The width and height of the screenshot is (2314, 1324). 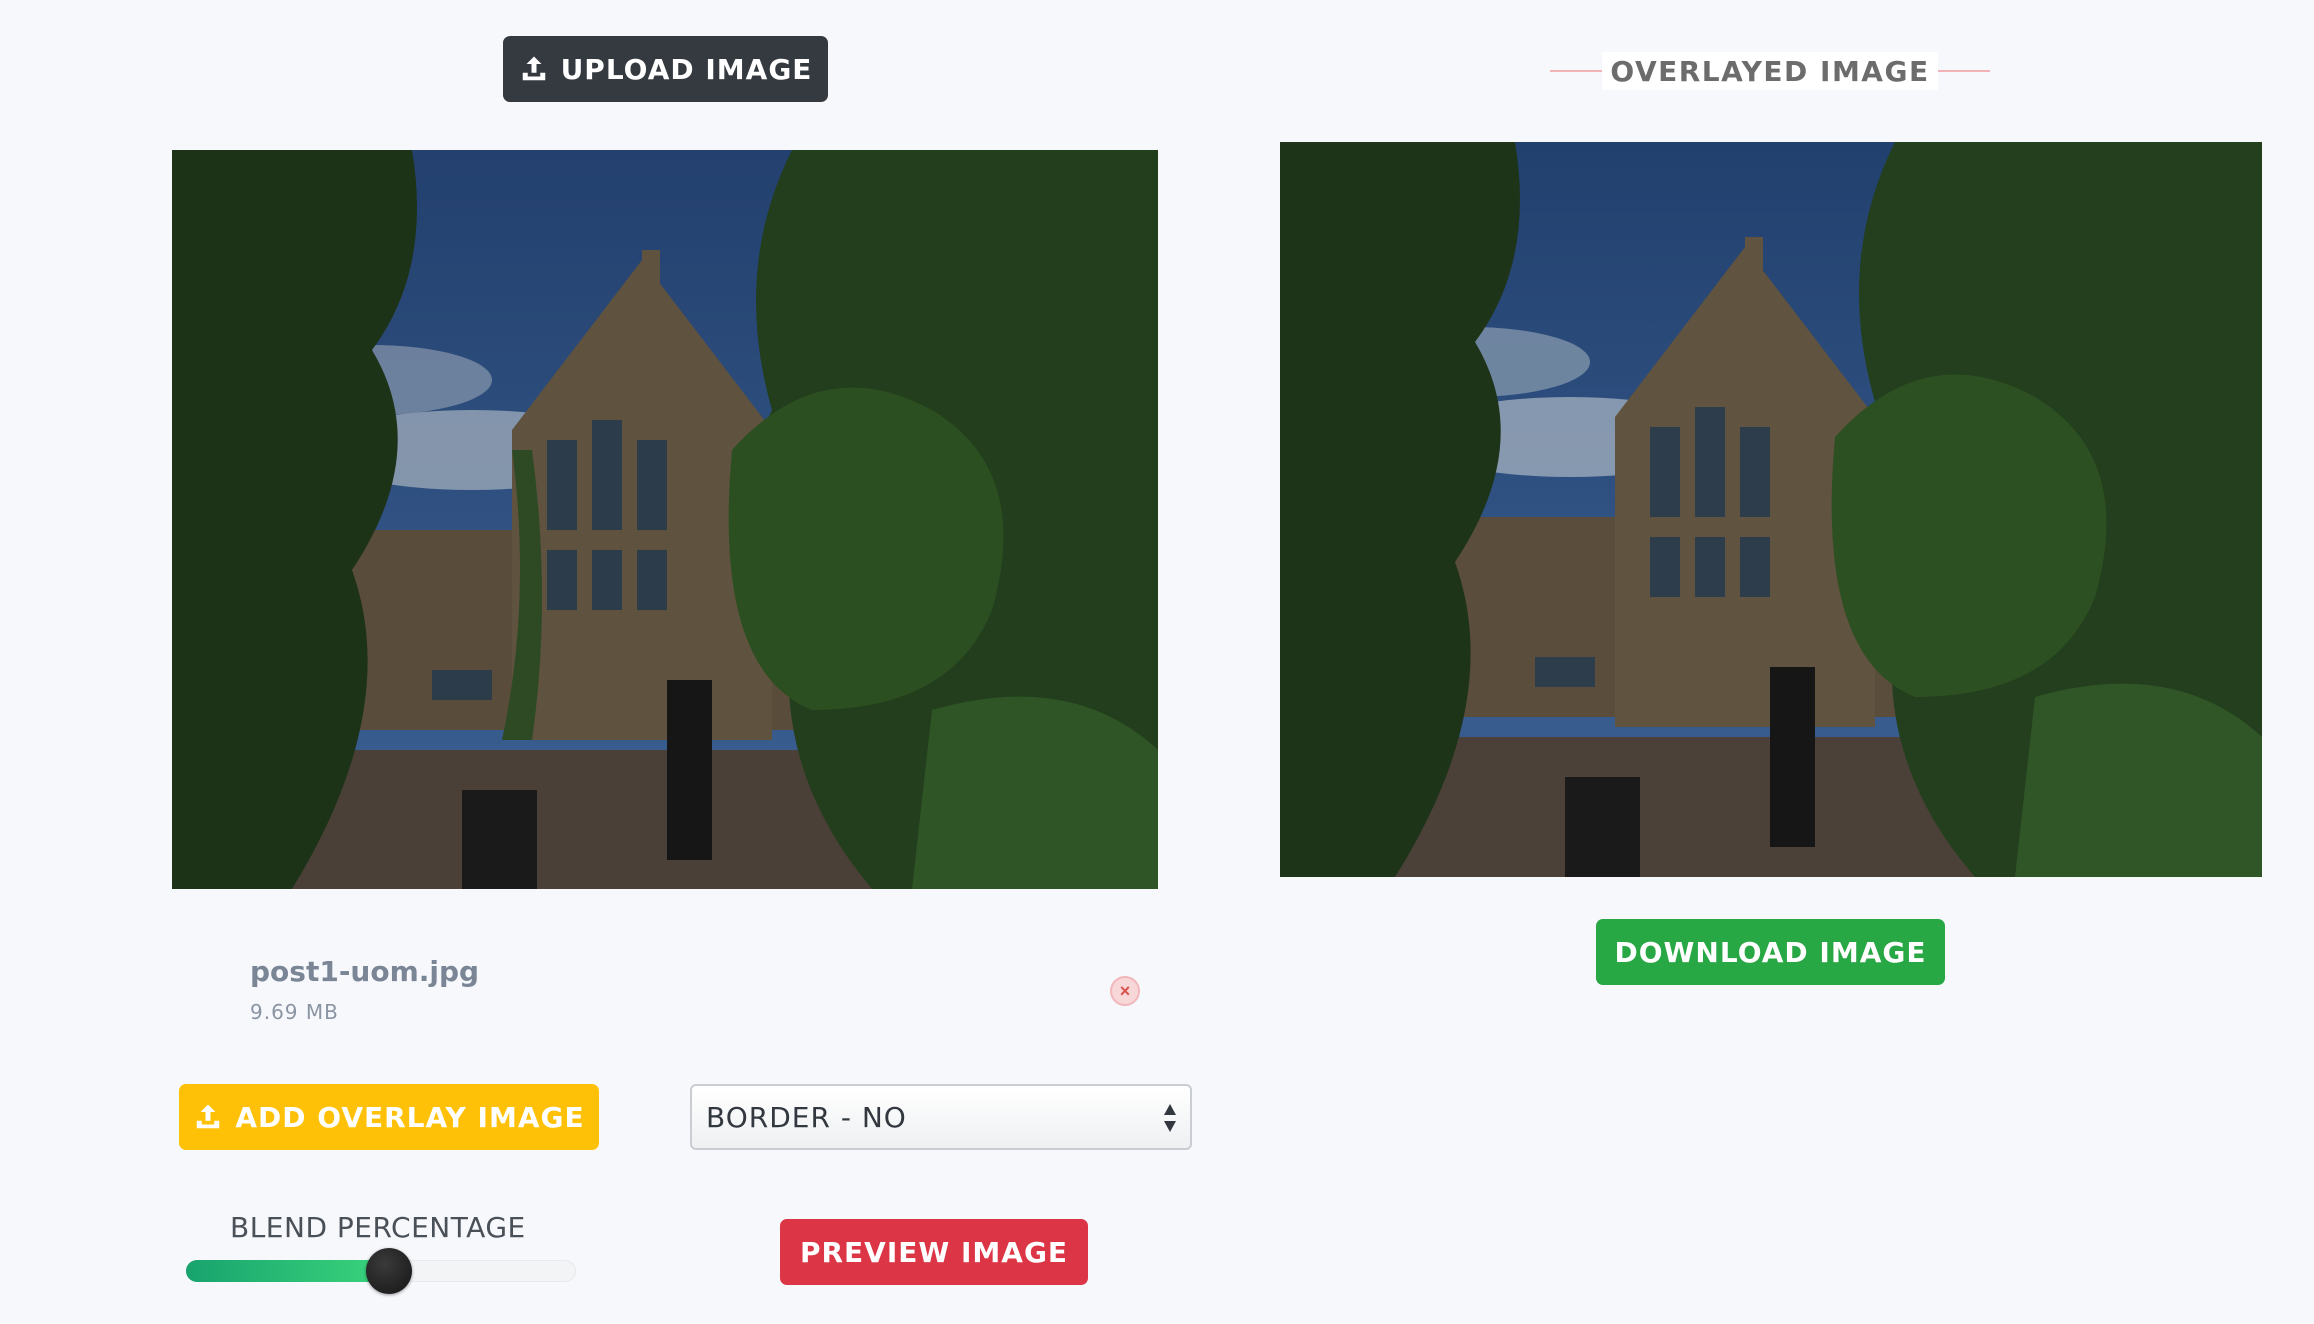 I want to click on blend-percentage-label: BLEND PERCENTAGE, so click(x=378, y=1227).